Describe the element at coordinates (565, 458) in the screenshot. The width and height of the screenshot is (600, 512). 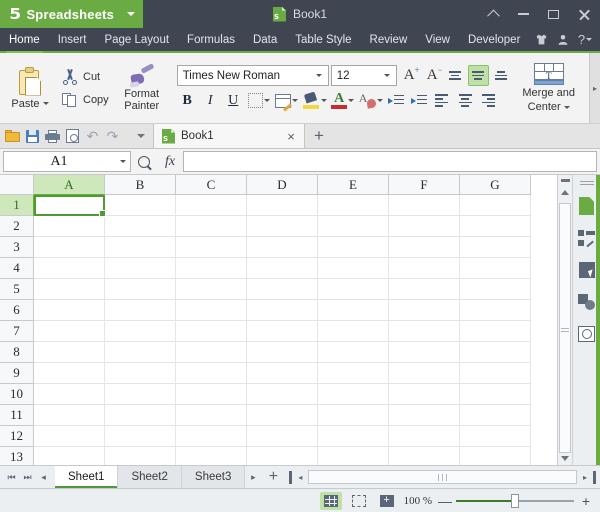
I see `scroll-down-button` at that location.